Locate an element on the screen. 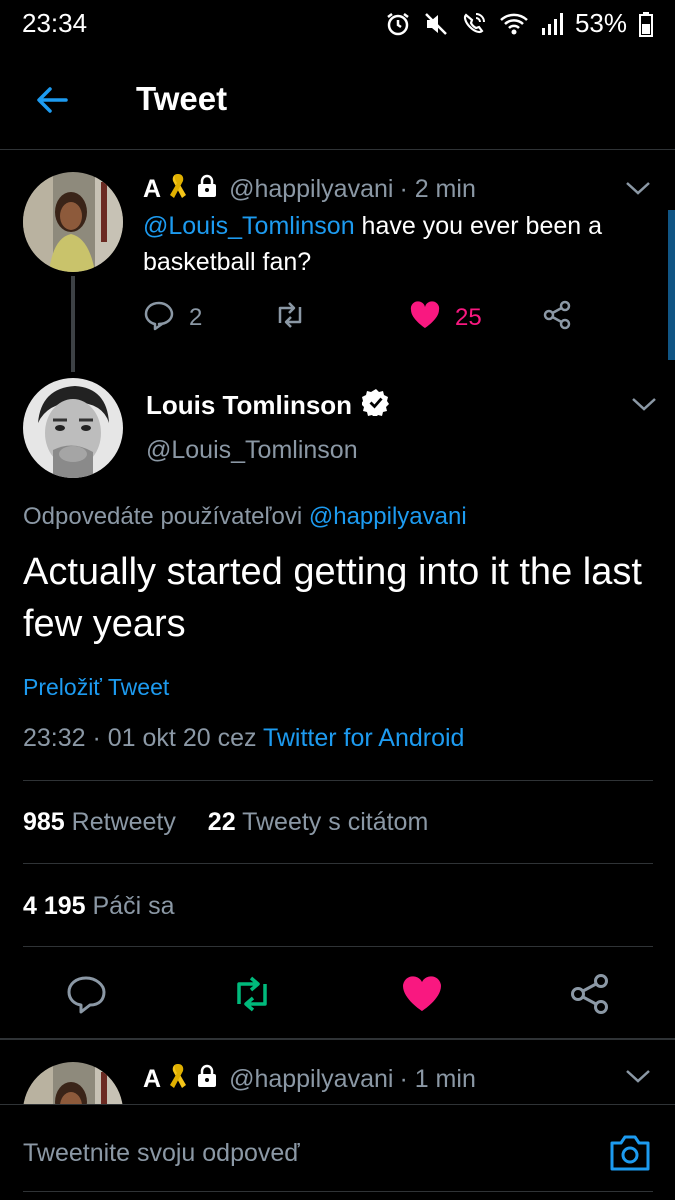 Image resolution: width=675 pixels, height=1200 pixels. parent-author-handle: @happilyavani is located at coordinates (311, 189).